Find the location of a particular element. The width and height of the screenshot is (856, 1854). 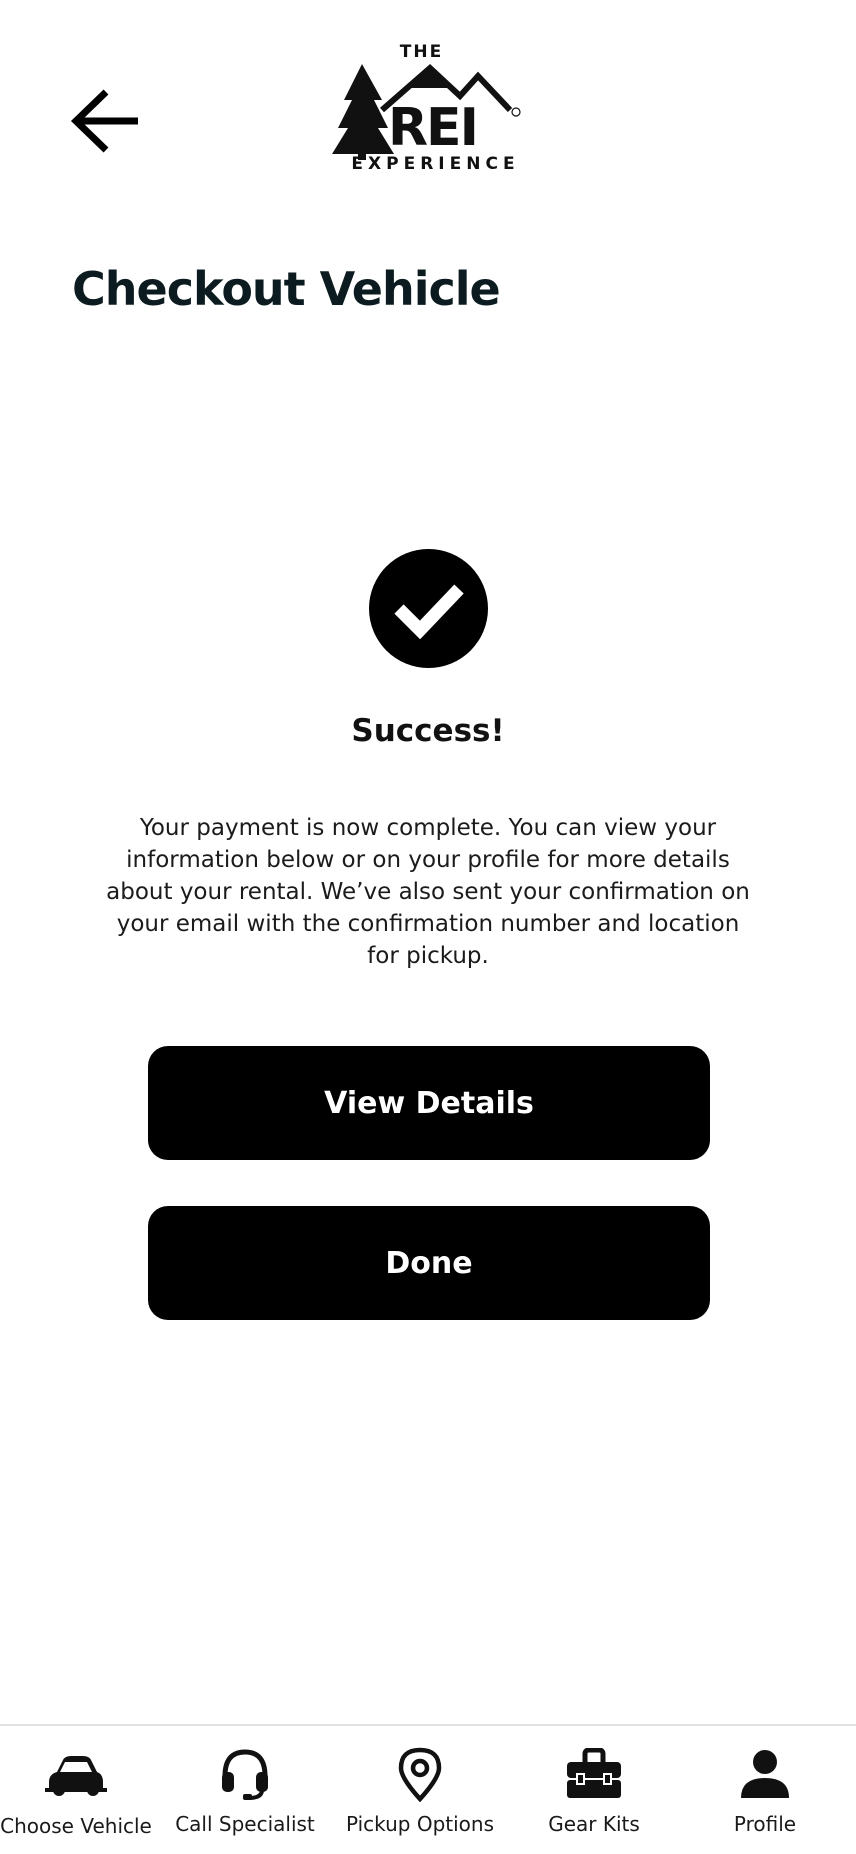

done-button: Done is located at coordinates (429, 1263).